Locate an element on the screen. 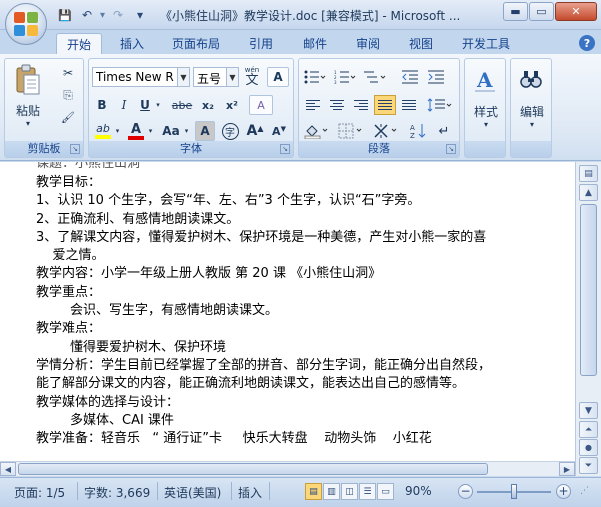 The image size is (601, 507). change-case-button: Aa is located at coordinates (171, 131).